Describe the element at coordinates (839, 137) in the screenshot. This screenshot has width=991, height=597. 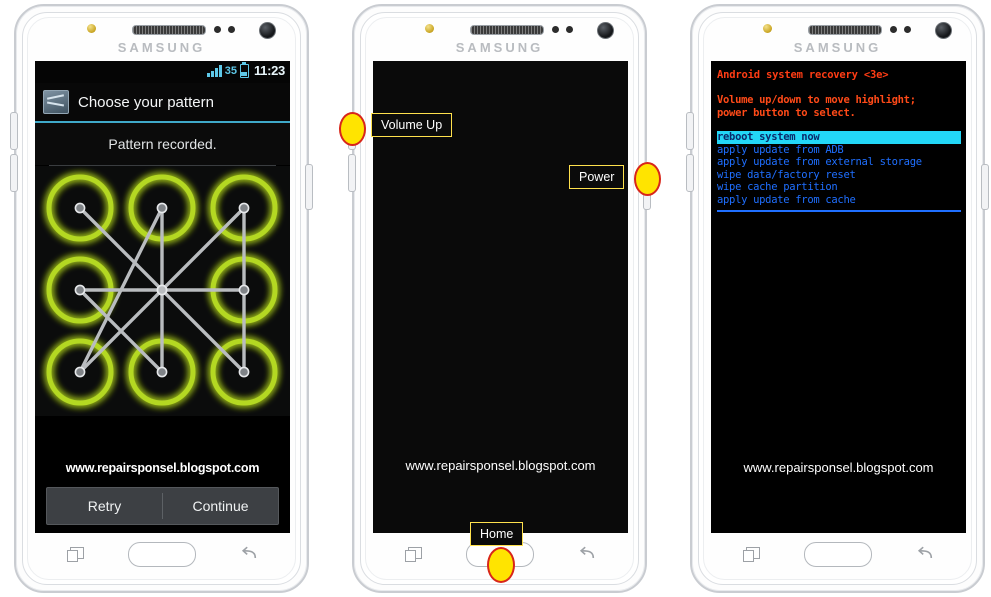
I see `recovery-menu-item-reboot-system-now: reboot system now` at that location.